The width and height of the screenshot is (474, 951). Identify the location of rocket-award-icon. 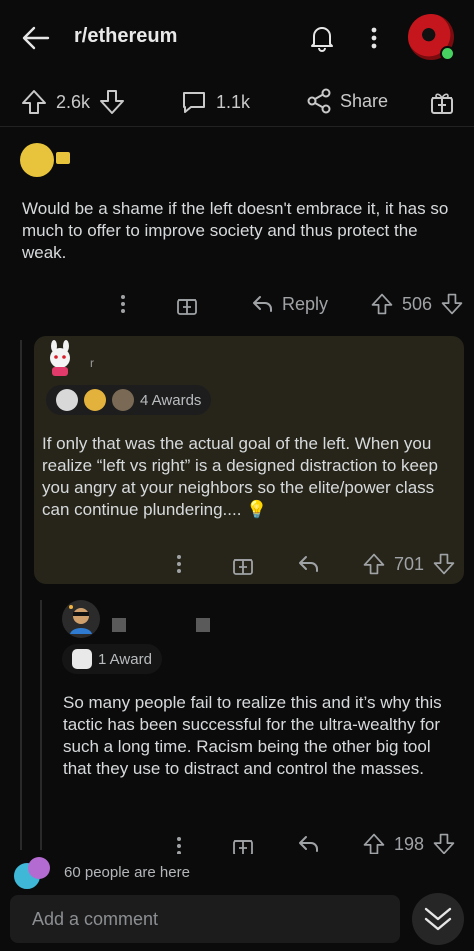
(123, 400).